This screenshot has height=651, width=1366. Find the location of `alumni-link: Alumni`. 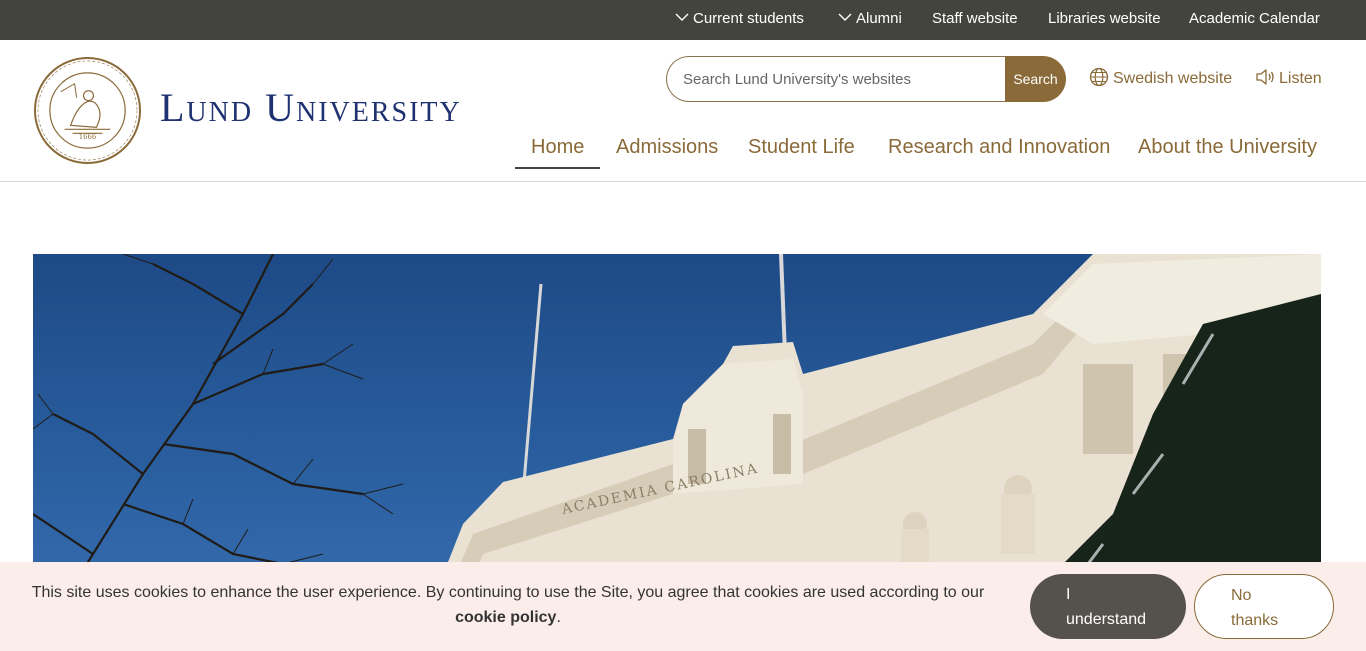

alumni-link: Alumni is located at coordinates (870, 18).